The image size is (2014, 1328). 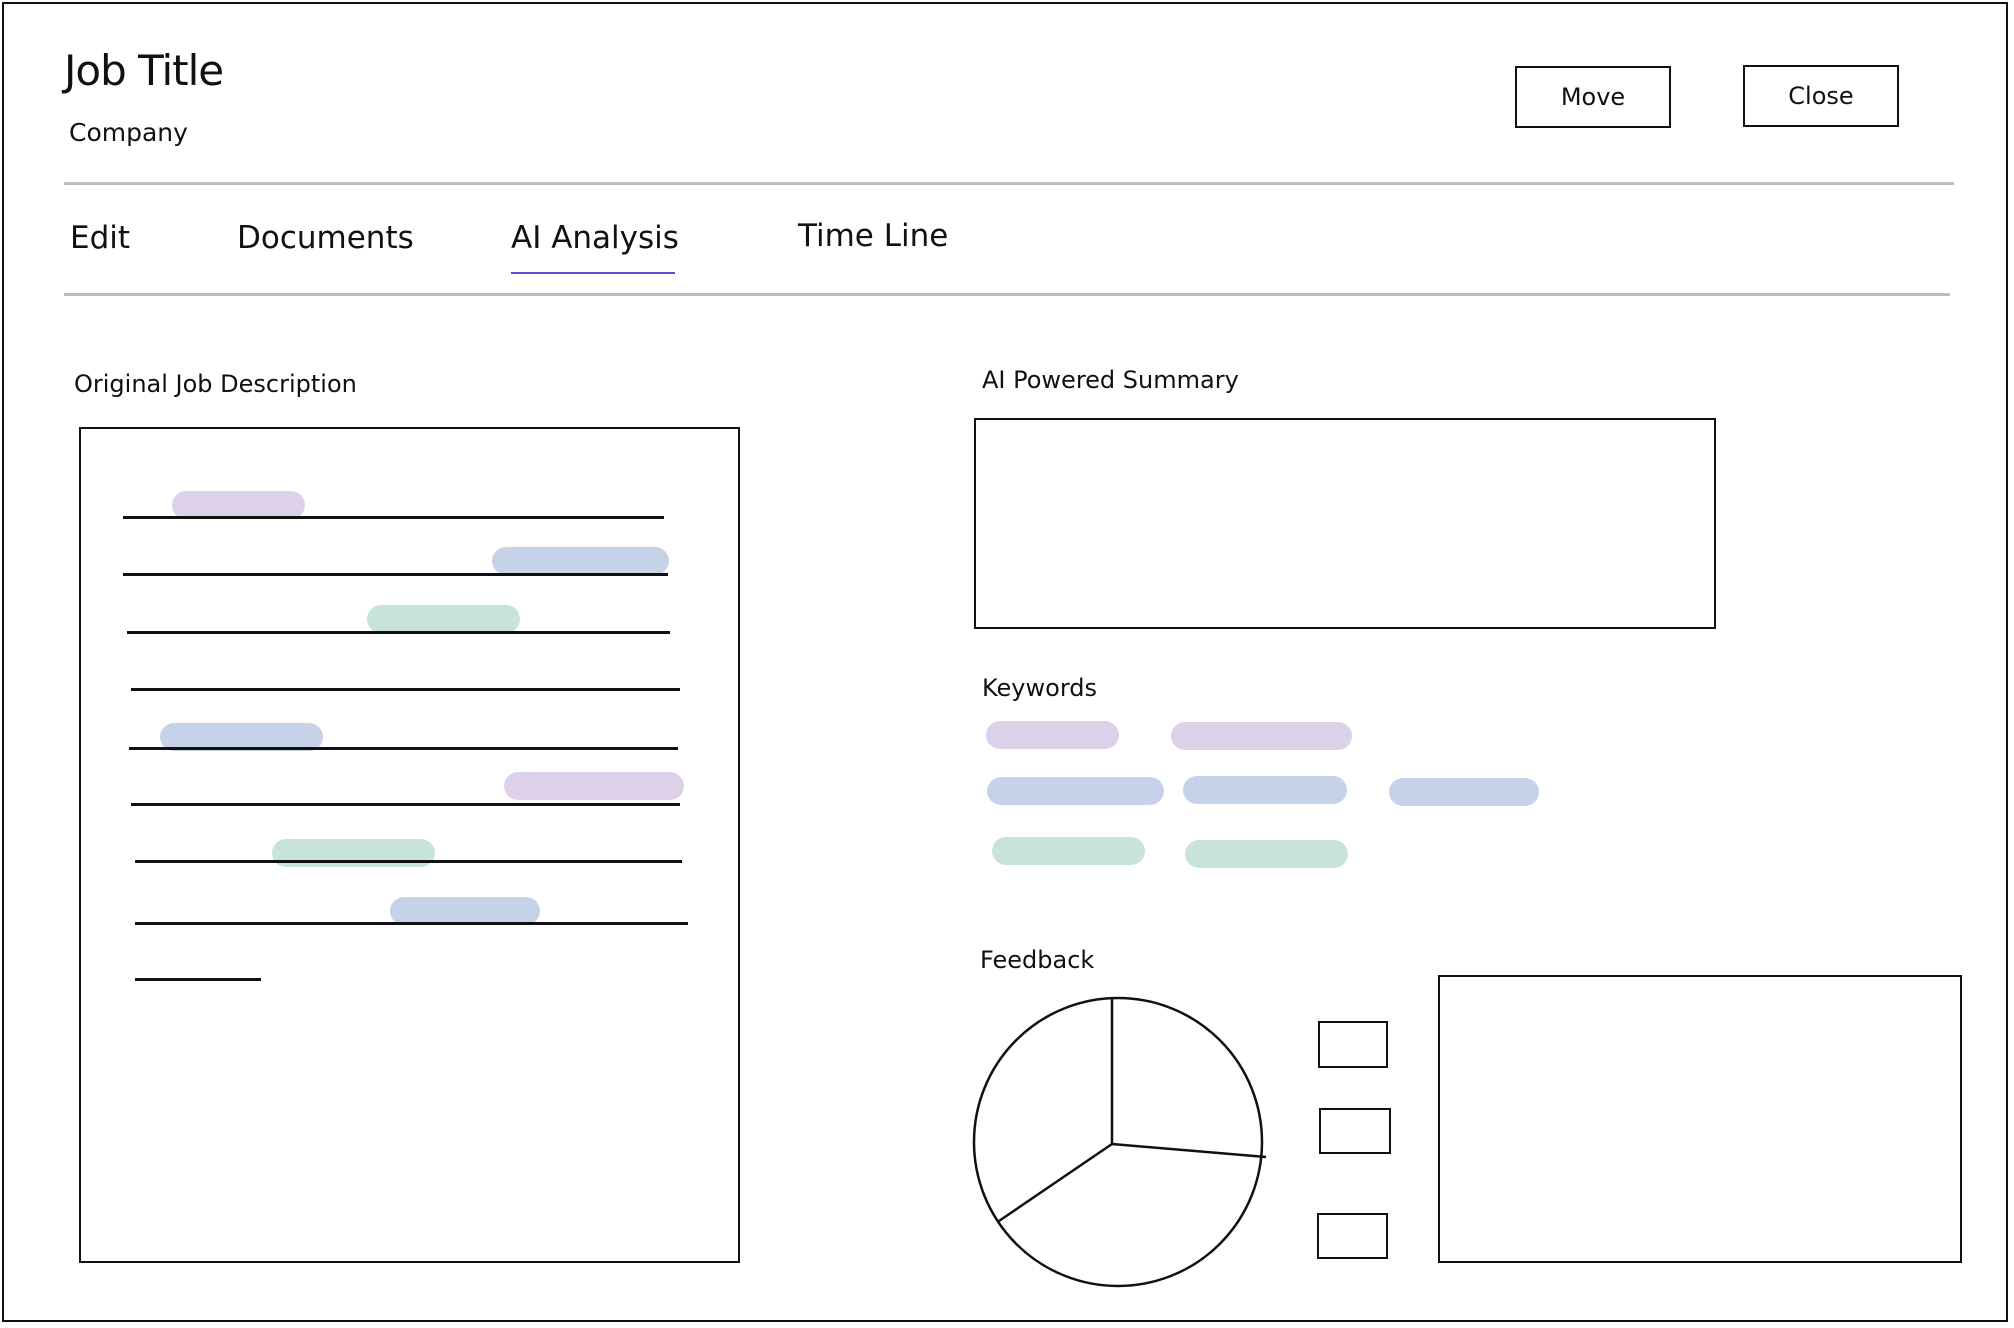 What do you see at coordinates (1821, 96) in the screenshot?
I see `close-button: Close` at bounding box center [1821, 96].